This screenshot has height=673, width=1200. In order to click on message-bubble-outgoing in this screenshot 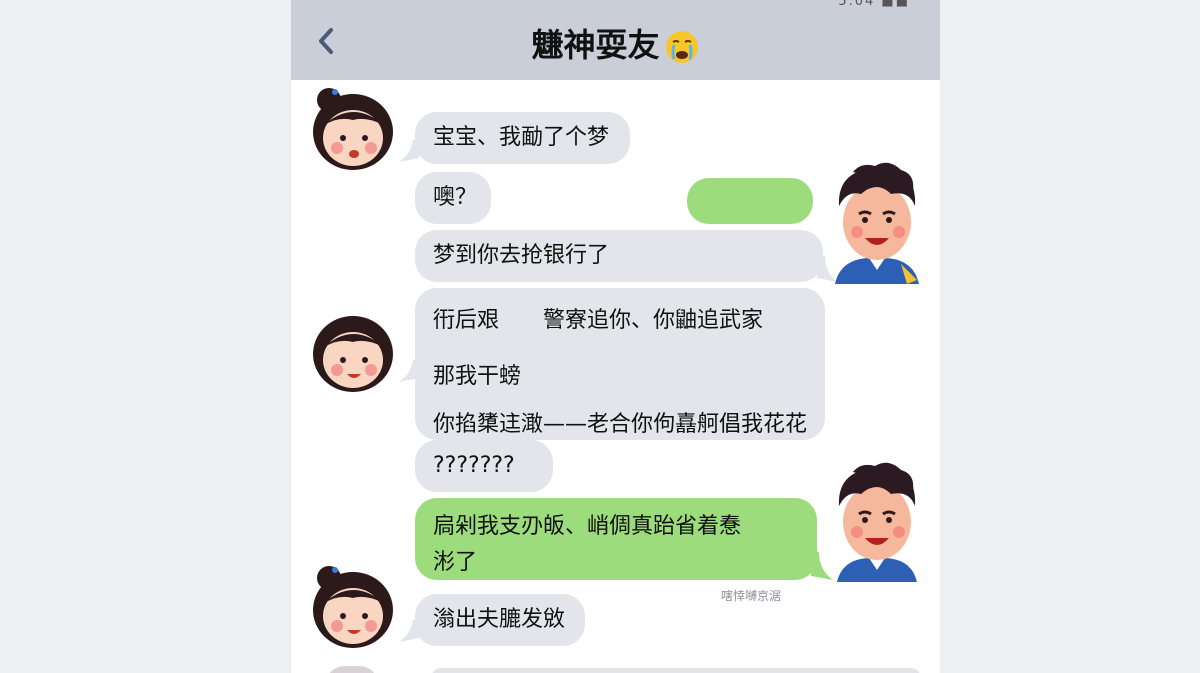, I will do `click(750, 201)`.